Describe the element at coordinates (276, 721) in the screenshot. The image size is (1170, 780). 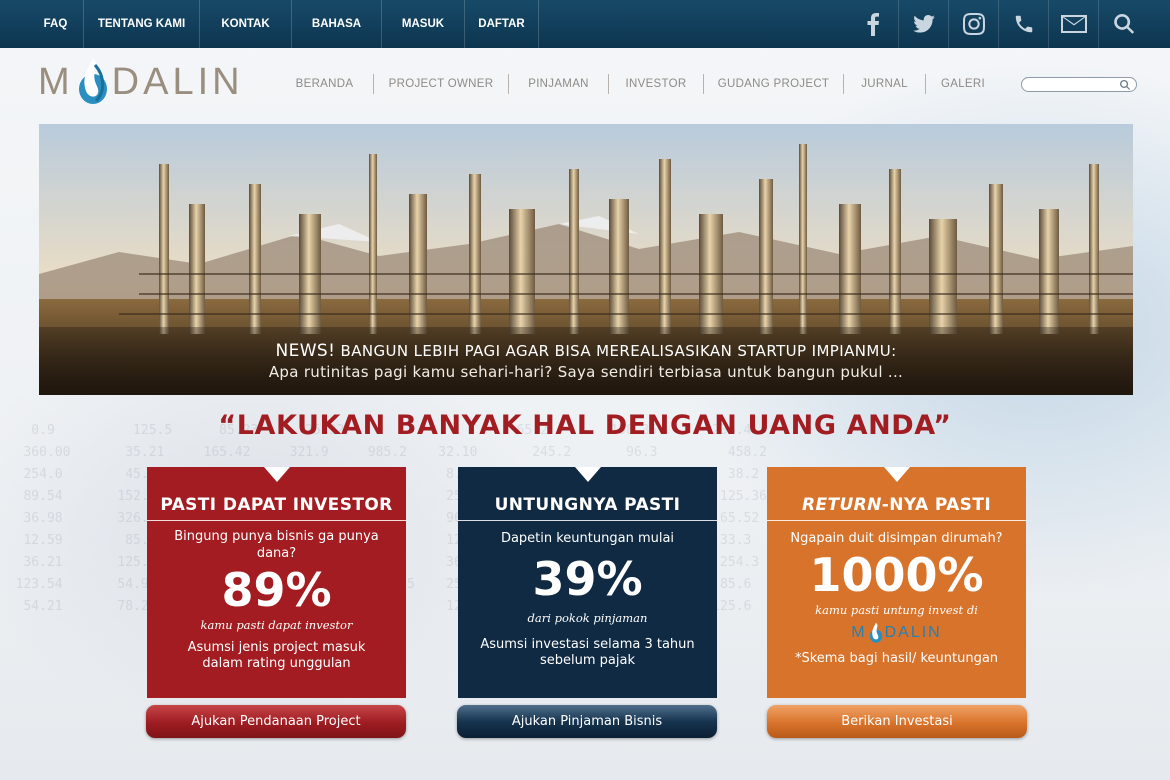
I see `ajukan-pendanaan-button: Ajukan Pendanaan Project` at that location.